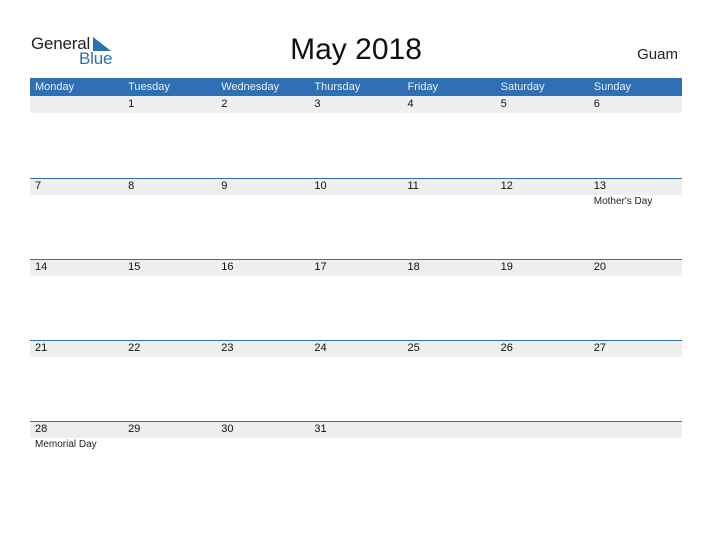 This screenshot has width=712, height=550. I want to click on day-cell: 9, so click(262, 208).